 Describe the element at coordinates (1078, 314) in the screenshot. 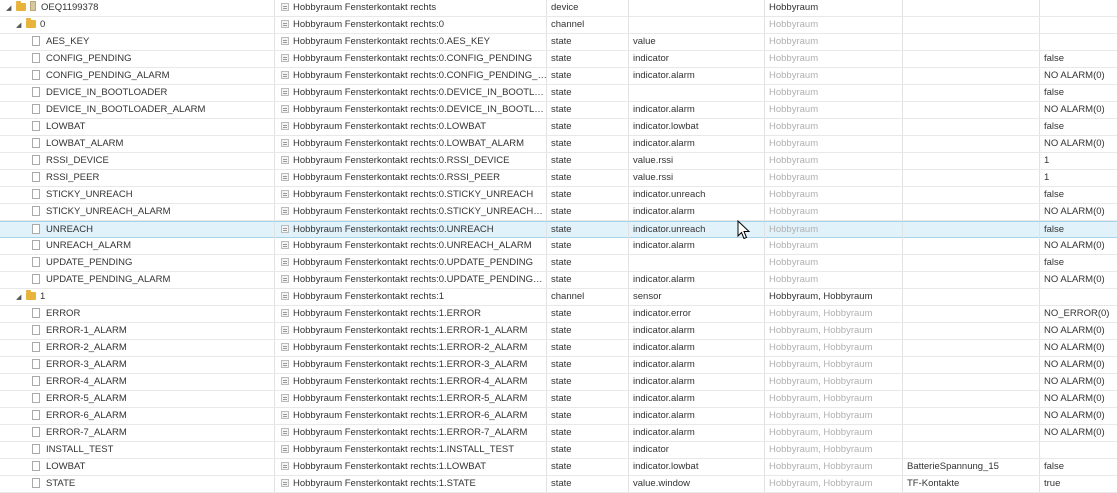

I see `value-cell: NO_ERROR(0)` at that location.